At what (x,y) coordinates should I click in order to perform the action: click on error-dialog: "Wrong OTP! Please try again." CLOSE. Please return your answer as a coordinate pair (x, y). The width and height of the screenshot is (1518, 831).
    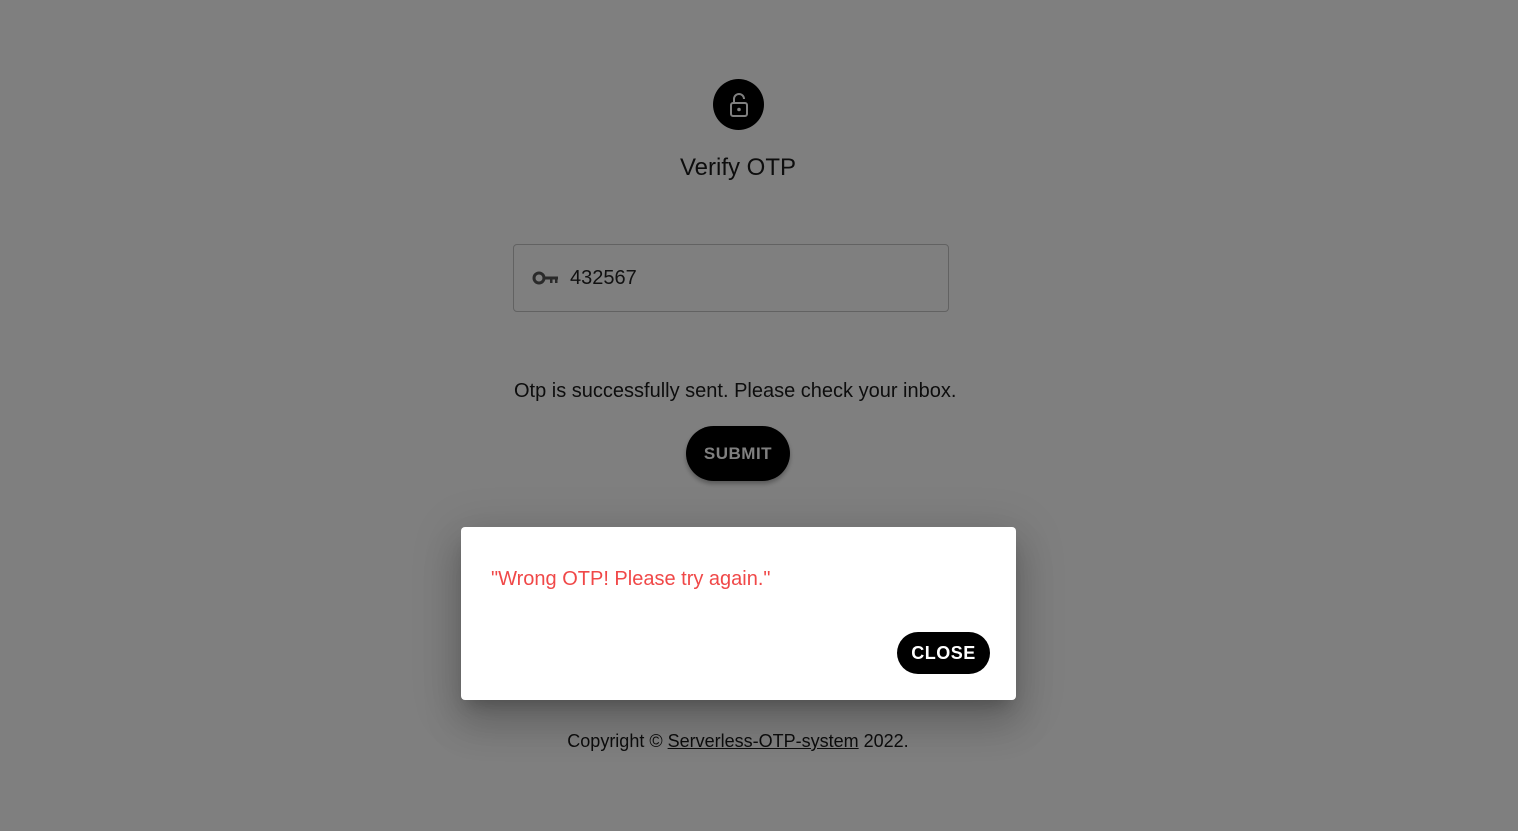
    Looking at the image, I should click on (738, 613).